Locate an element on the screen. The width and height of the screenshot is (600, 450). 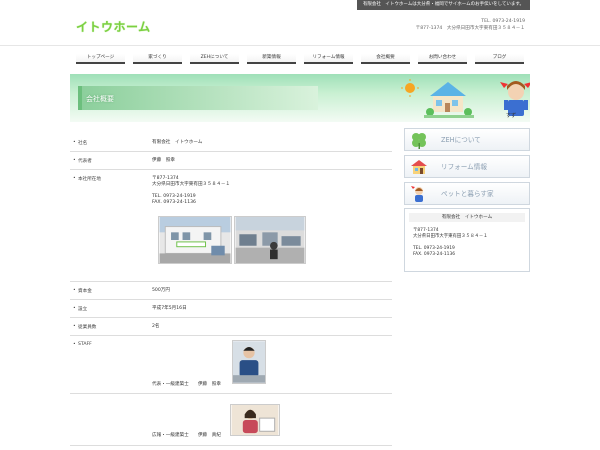
table-row: 資本金 500万円 is located at coordinates (231, 291).